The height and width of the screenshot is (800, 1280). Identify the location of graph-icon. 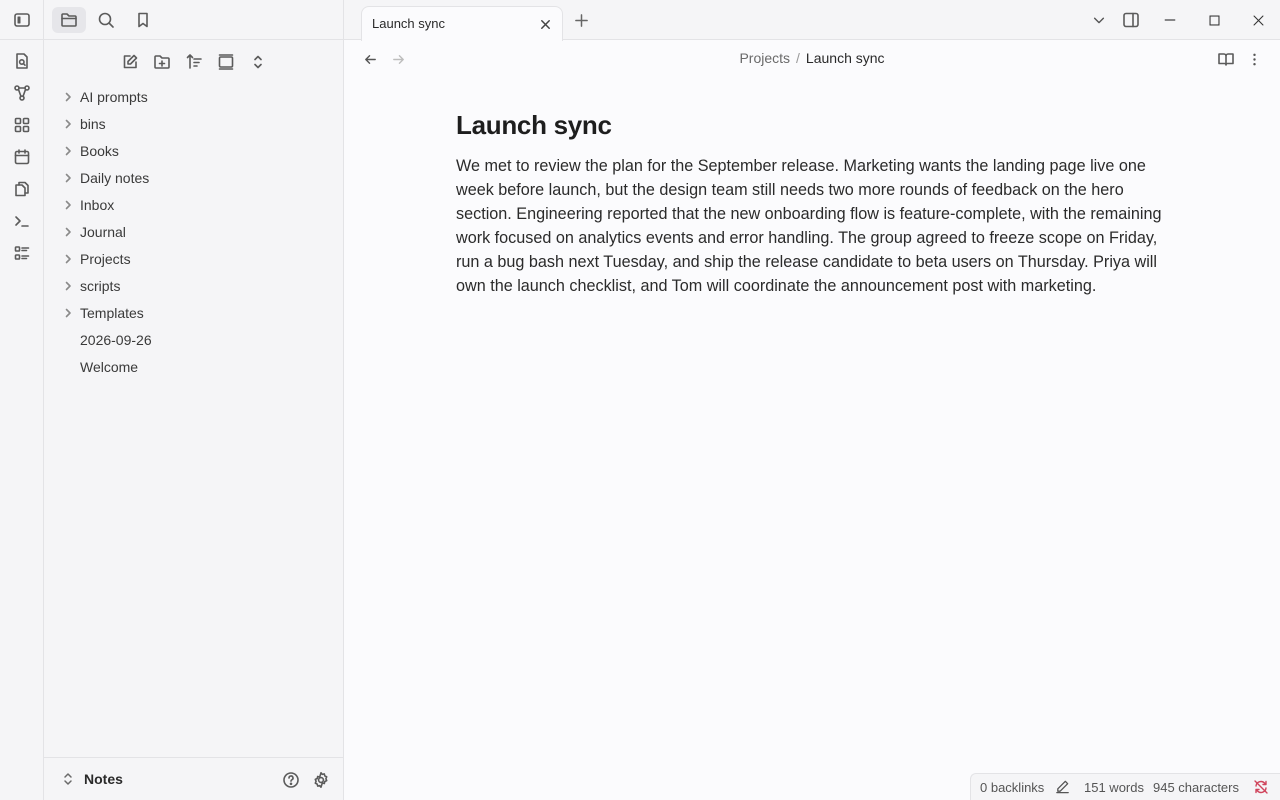
(22, 93).